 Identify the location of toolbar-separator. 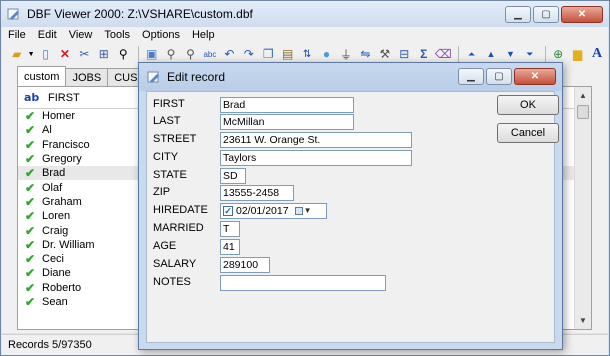
(458, 54).